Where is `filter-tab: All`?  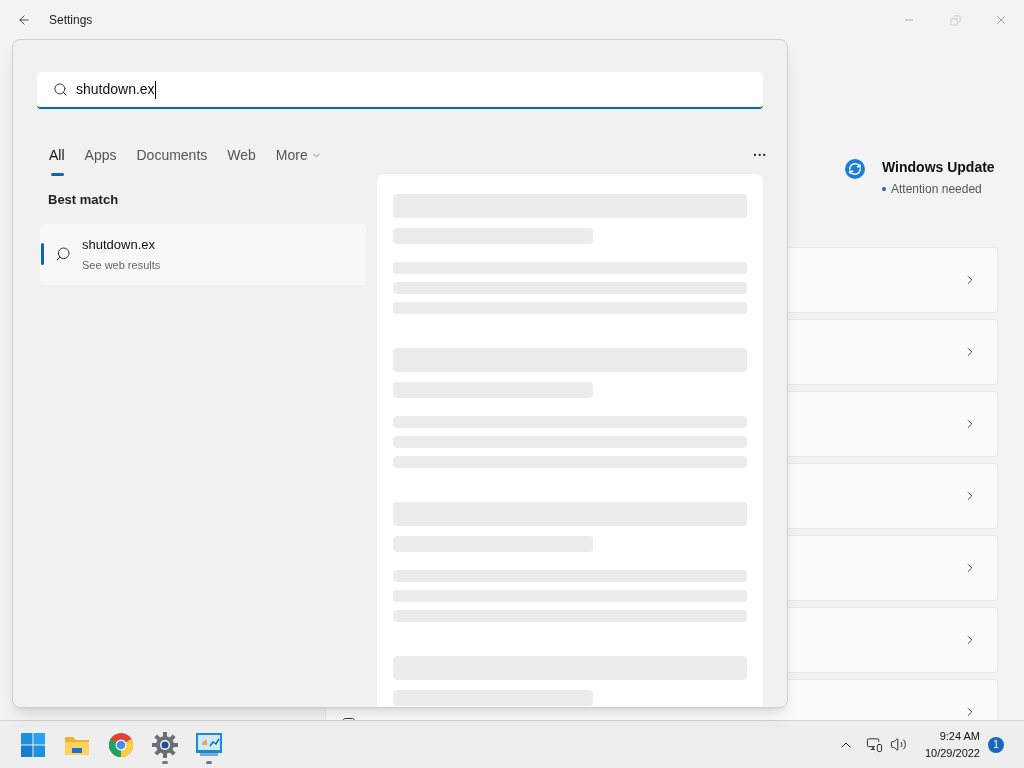
filter-tab: All is located at coordinates (57, 160).